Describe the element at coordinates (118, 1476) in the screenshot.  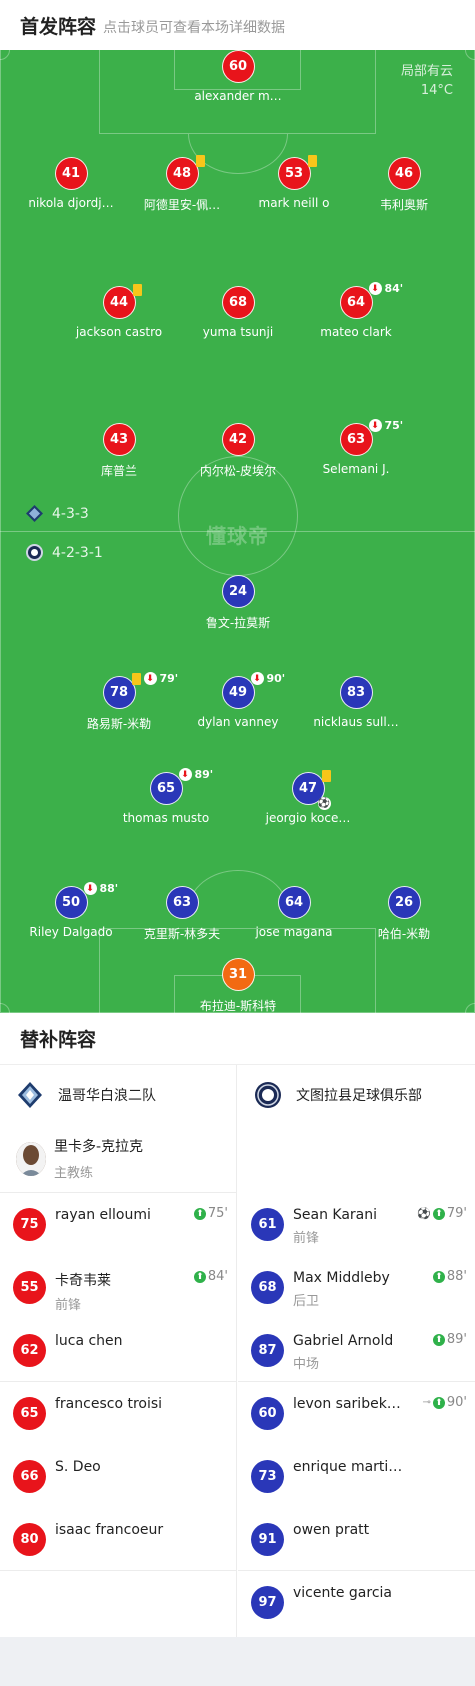
I see `sub-player-row: 66 S. Deo` at that location.